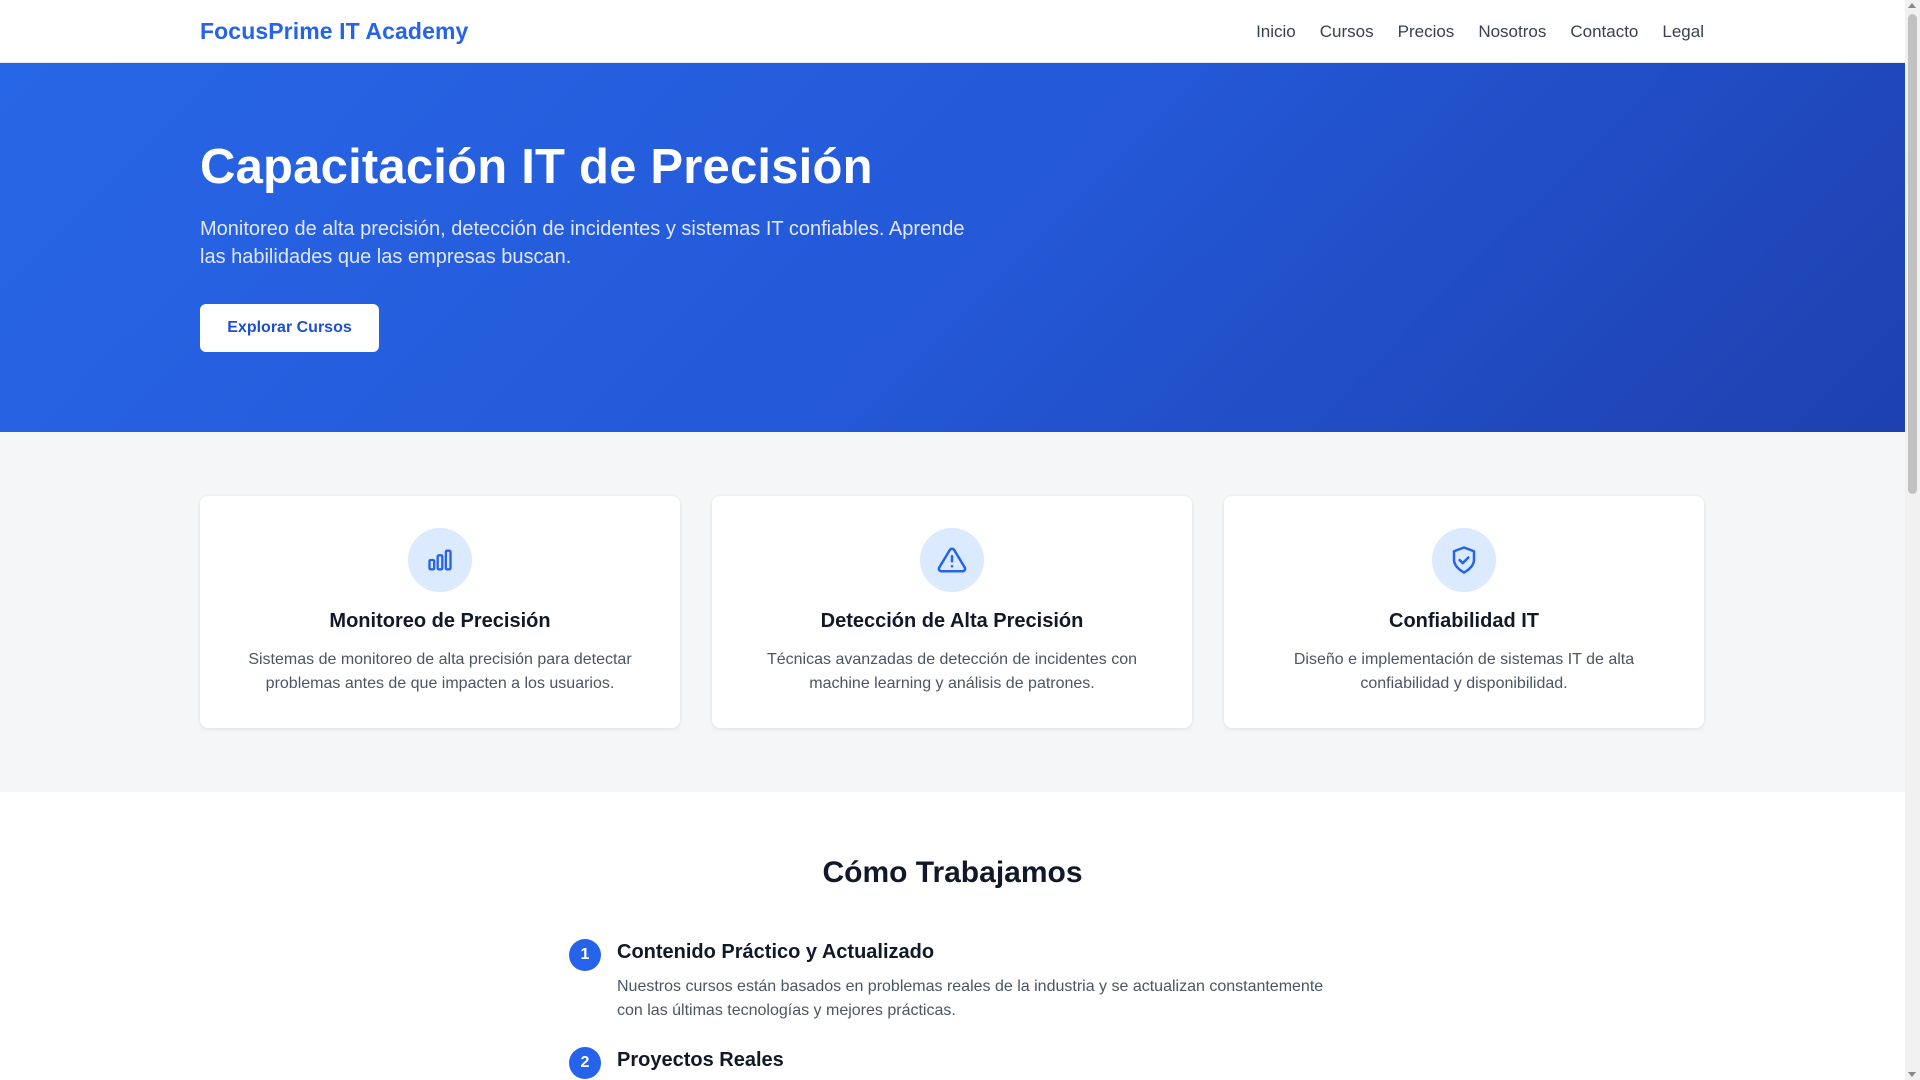 Image resolution: width=1920 pixels, height=1080 pixels. Describe the element at coordinates (440, 621) in the screenshot. I see `feature-title: Monitoreo de Precisión` at that location.